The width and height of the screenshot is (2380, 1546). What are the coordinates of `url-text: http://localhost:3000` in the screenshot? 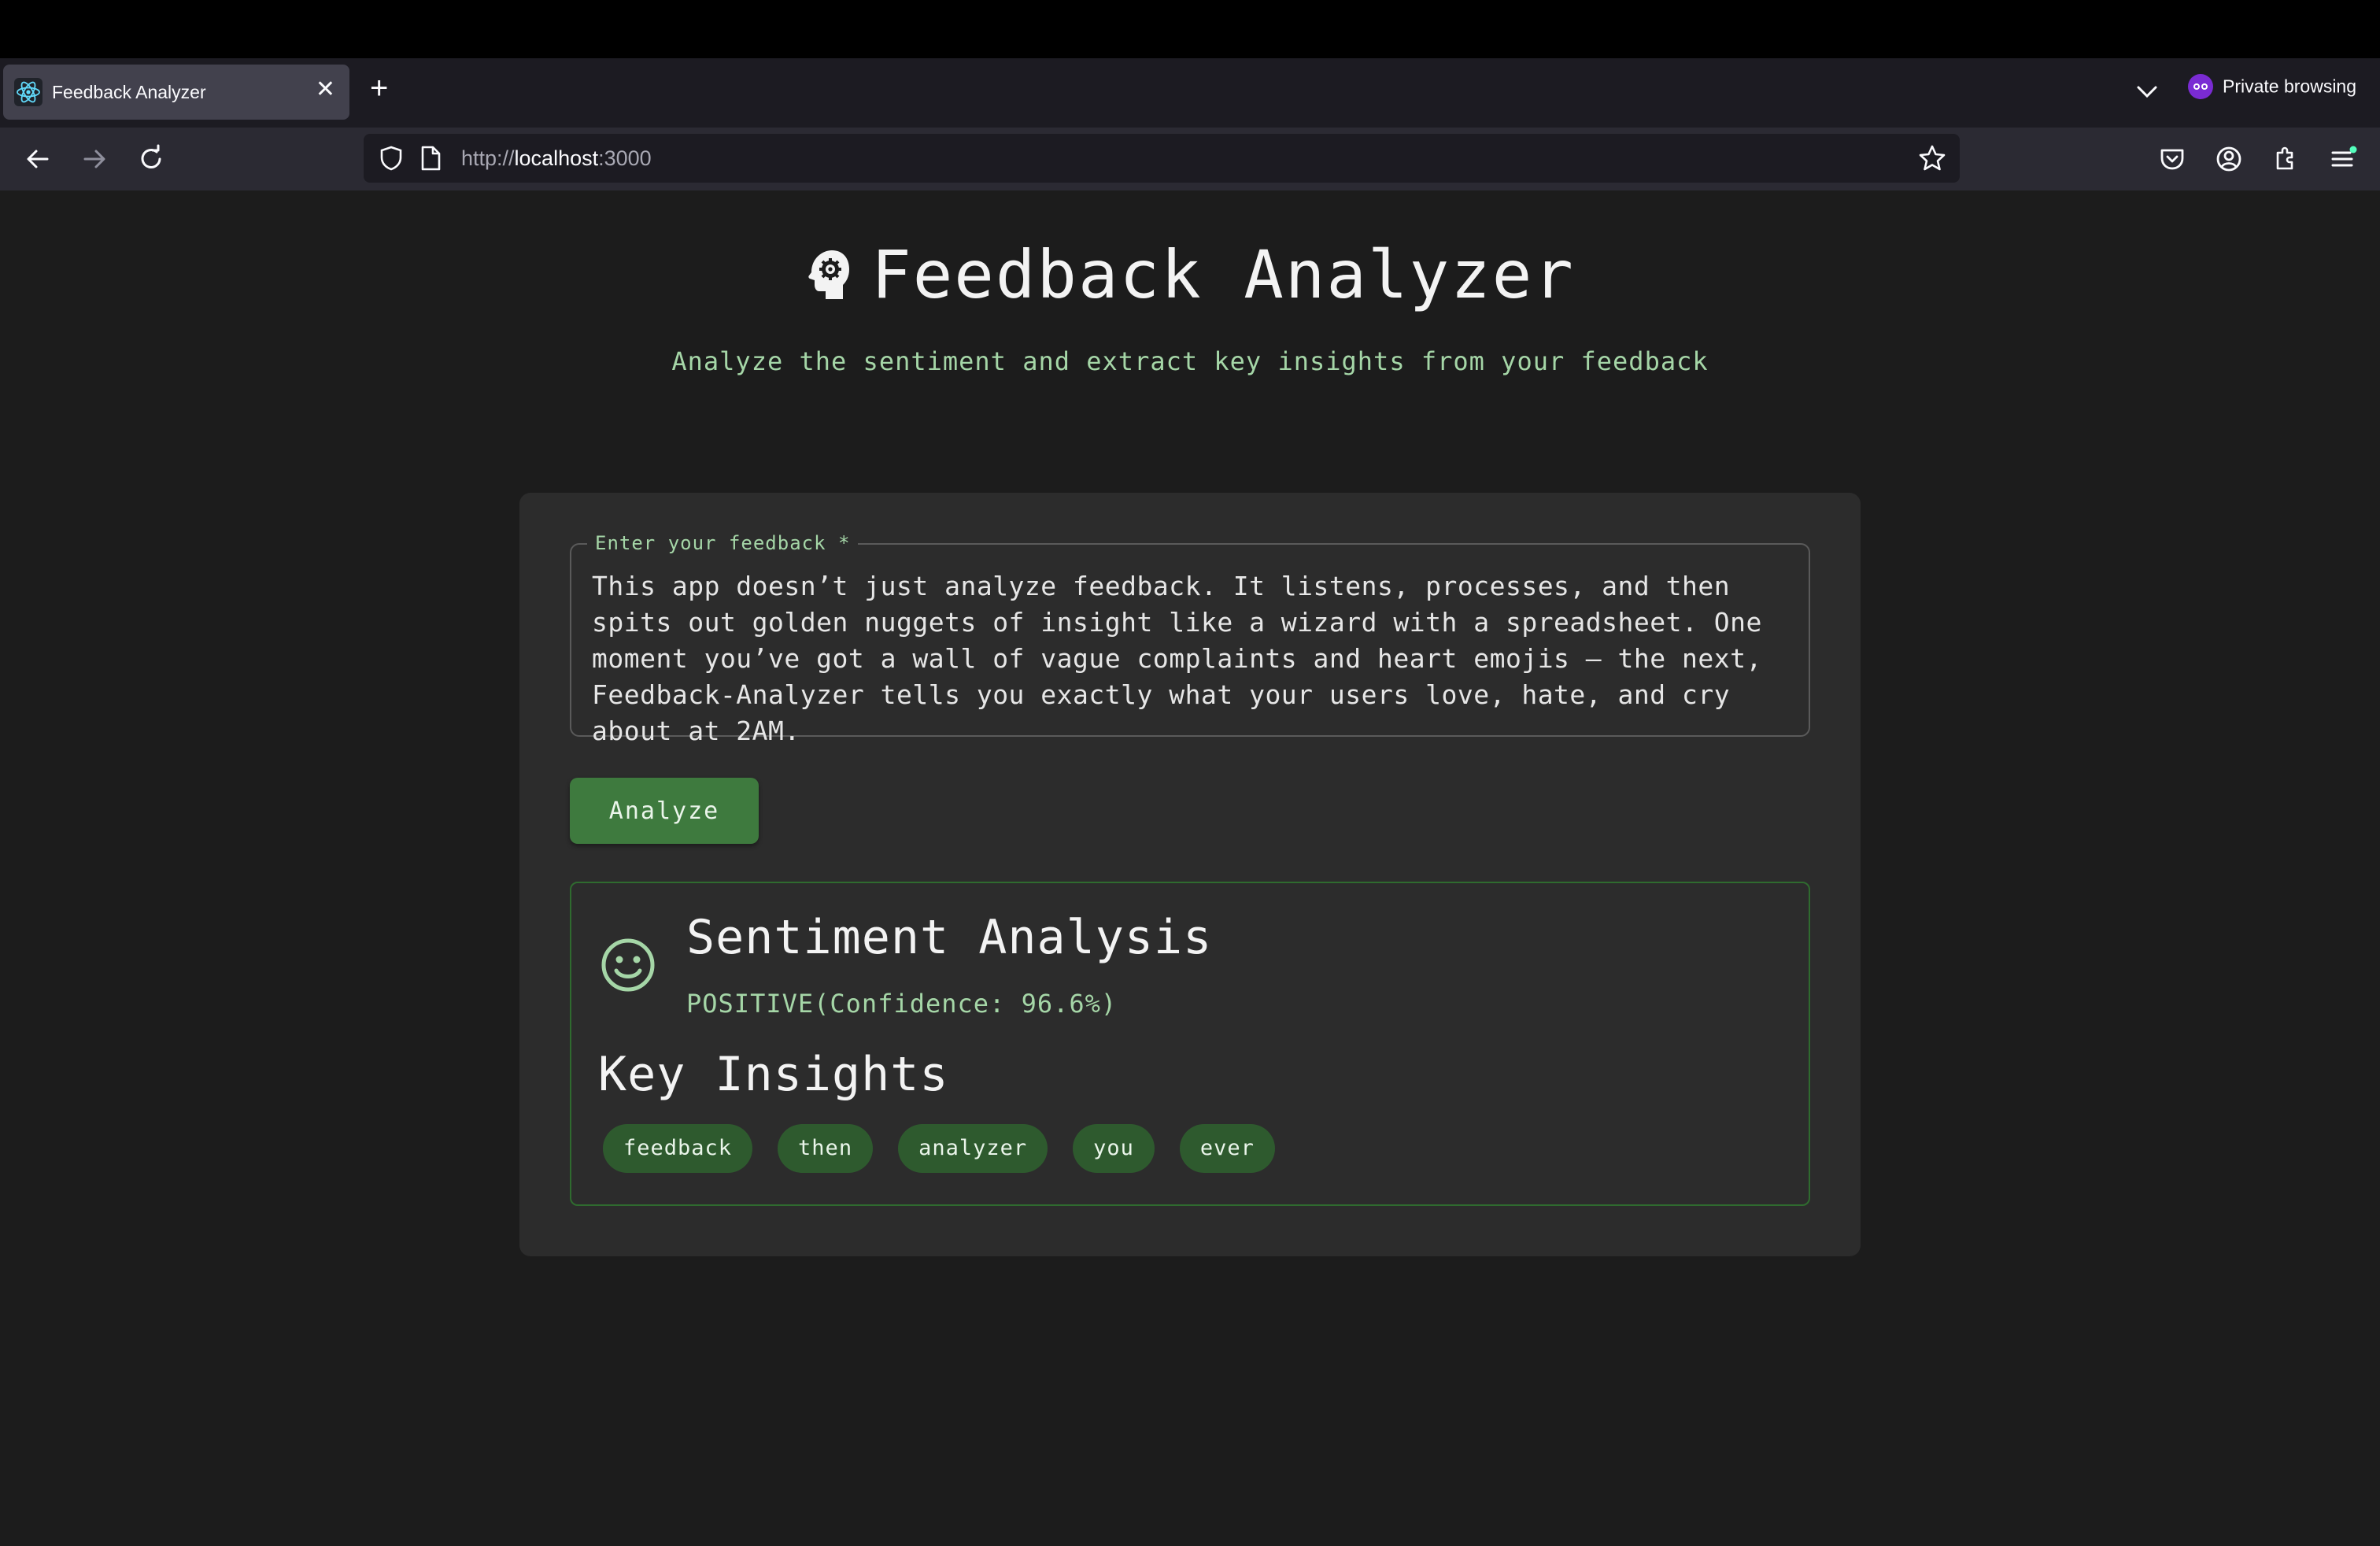 It's located at (556, 158).